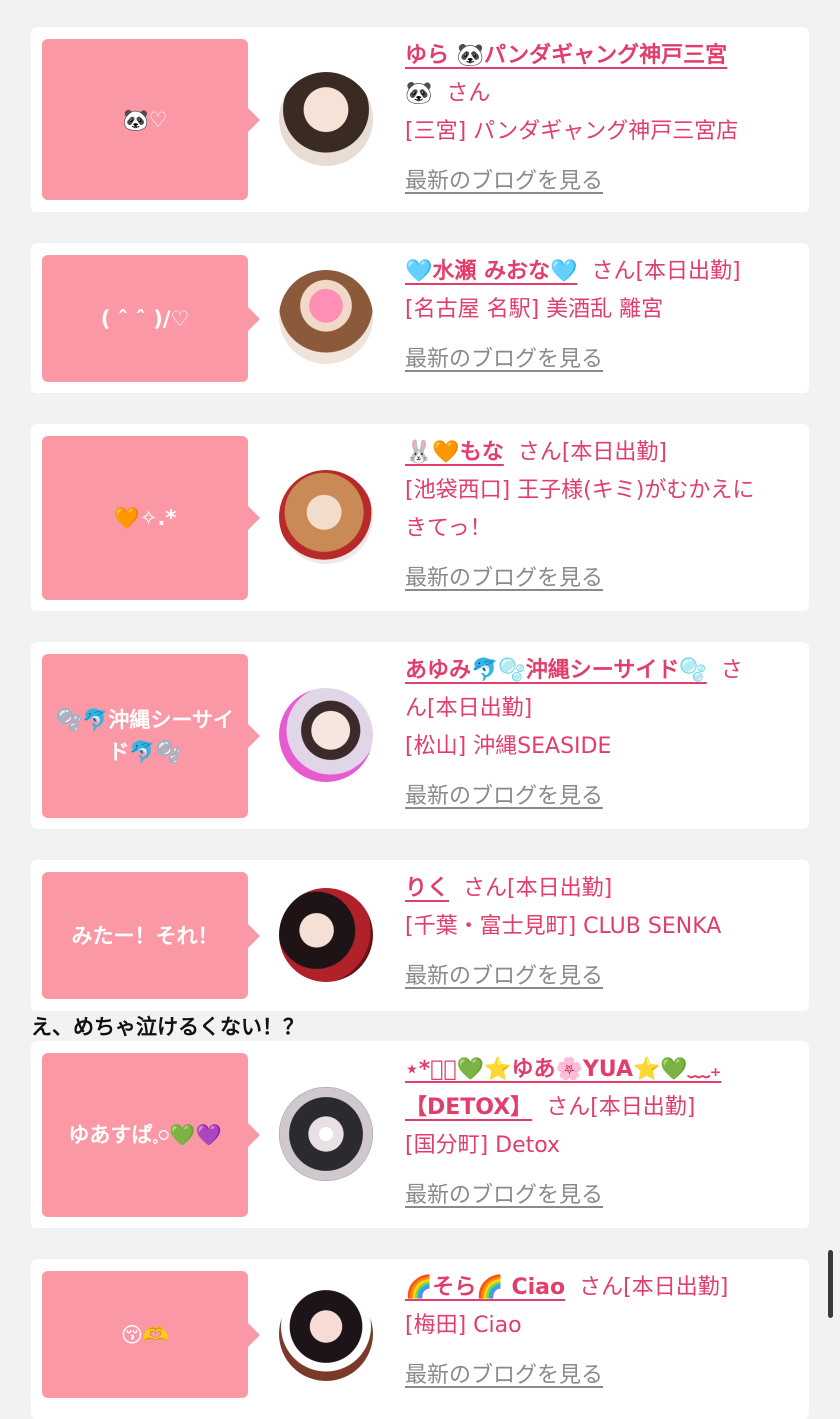 The image size is (840, 1419). Describe the element at coordinates (427, 888) in the screenshot. I see `girl-name-link: りく` at that location.